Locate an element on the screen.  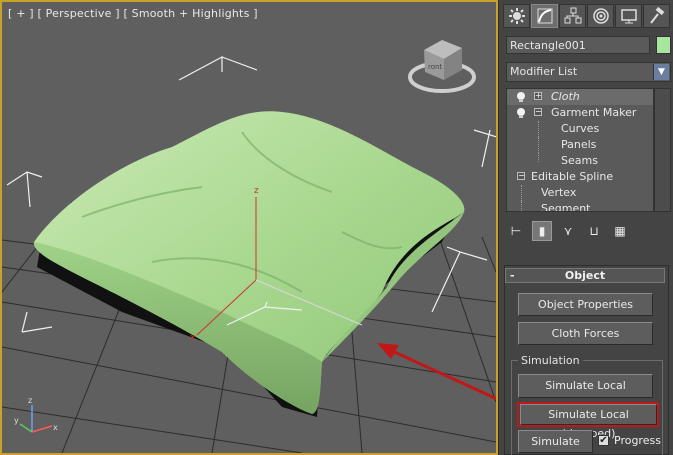
utilities-tab is located at coordinates (656, 16).